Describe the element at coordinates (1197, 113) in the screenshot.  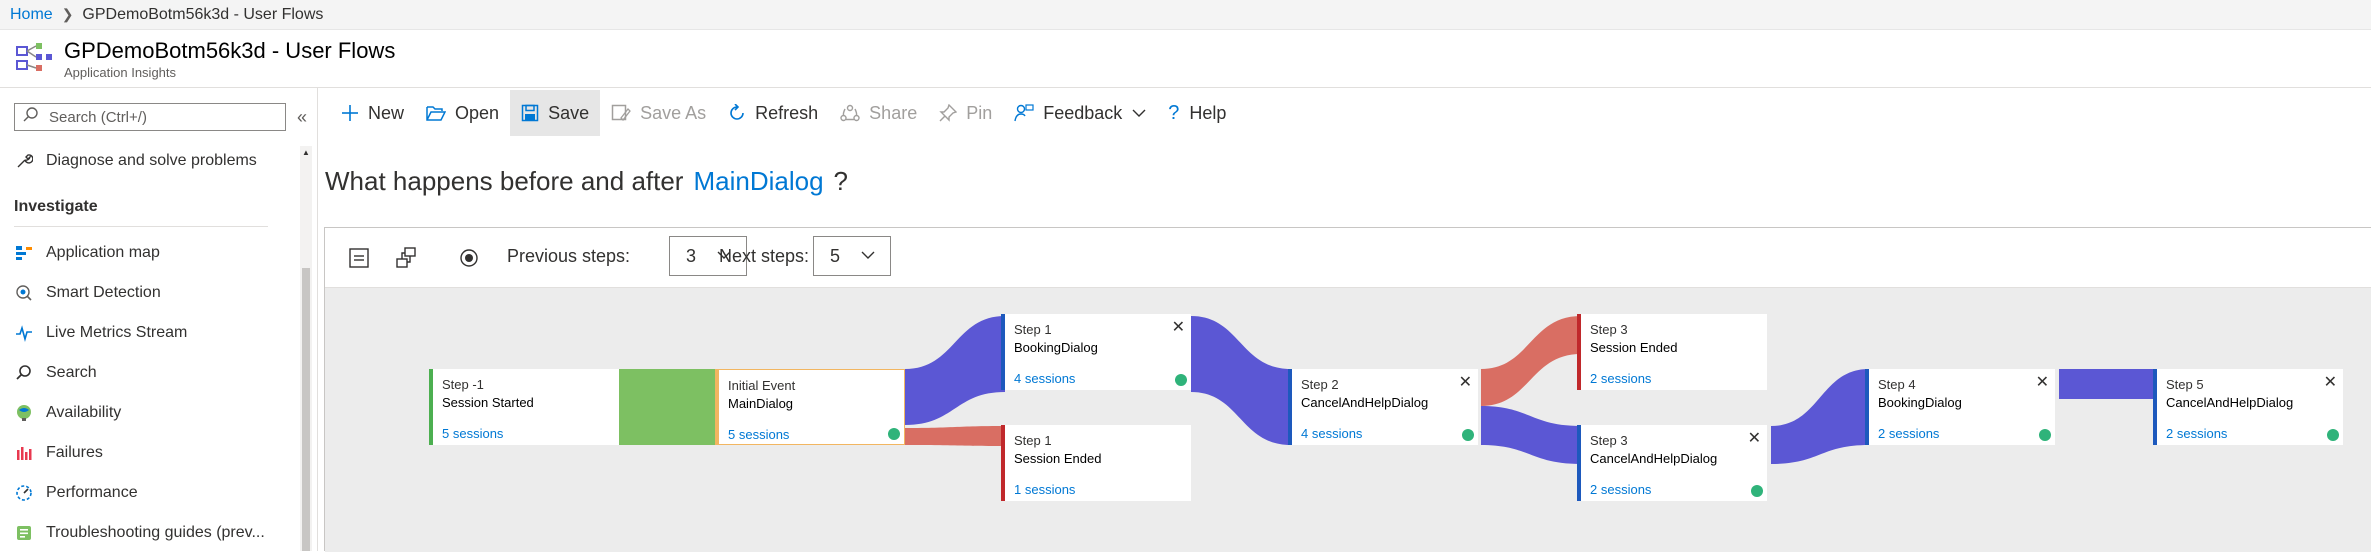
I see `help-button: ? Help` at that location.